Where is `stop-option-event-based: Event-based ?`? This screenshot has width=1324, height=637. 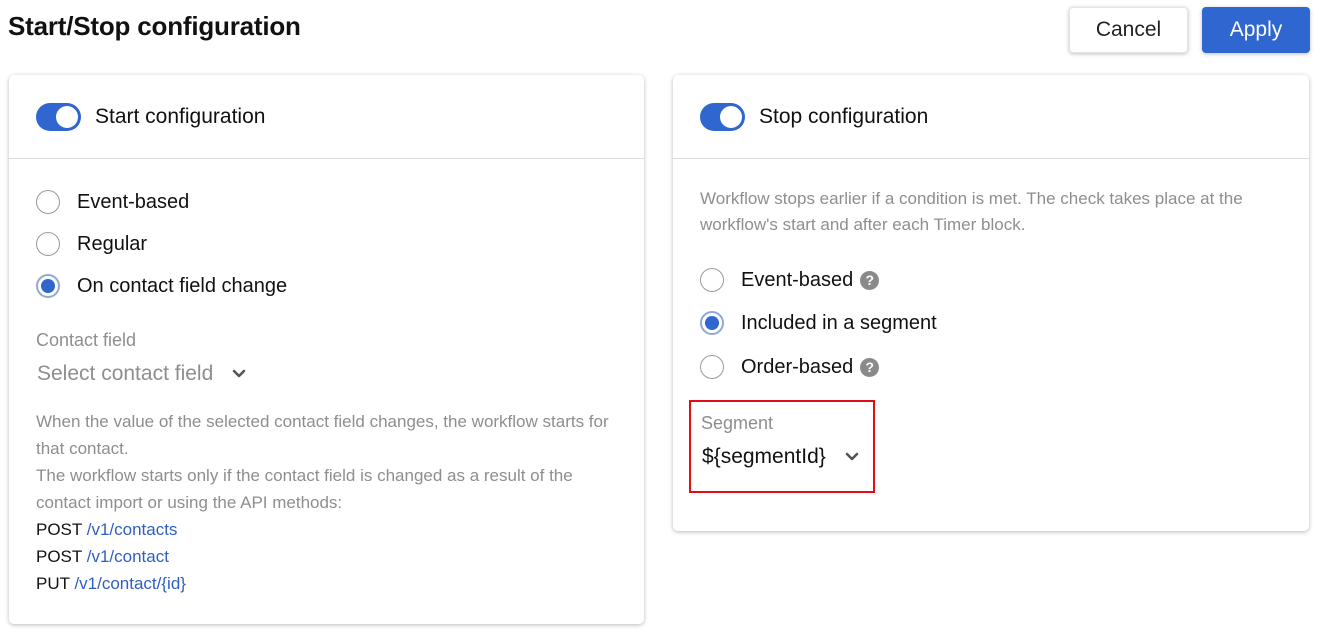
stop-option-event-based: Event-based ? is located at coordinates (790, 280).